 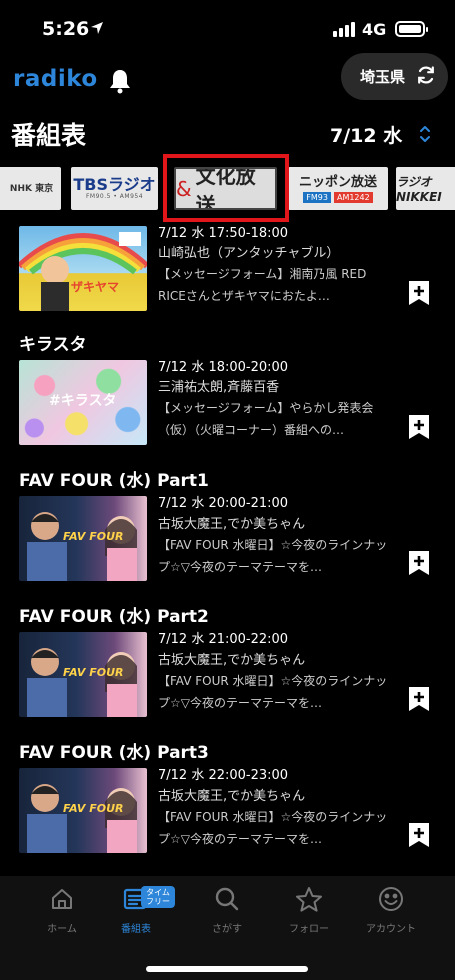 I want to click on station-nippon-hoso: ニッポン放送 FM93 AM1242, so click(x=338, y=188).